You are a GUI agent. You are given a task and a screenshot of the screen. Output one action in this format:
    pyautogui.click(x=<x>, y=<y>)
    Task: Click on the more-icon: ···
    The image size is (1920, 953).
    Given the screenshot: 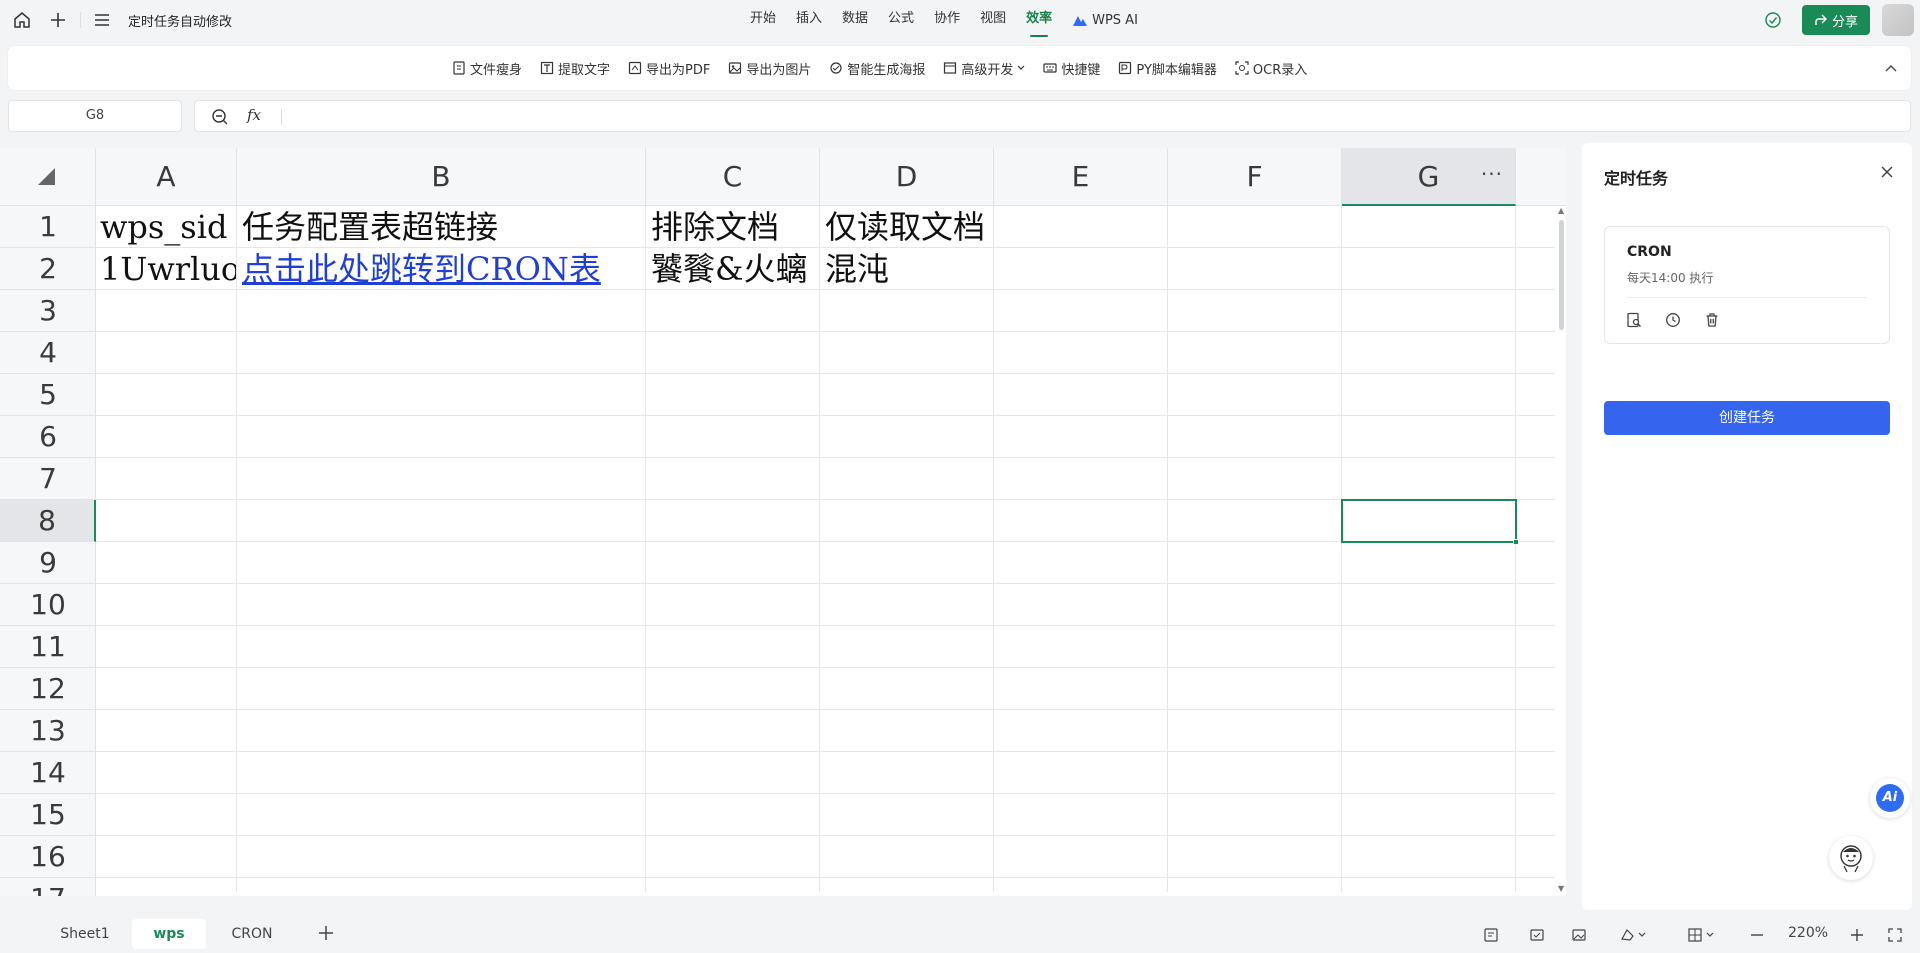 What is the action you would take?
    pyautogui.click(x=1492, y=174)
    